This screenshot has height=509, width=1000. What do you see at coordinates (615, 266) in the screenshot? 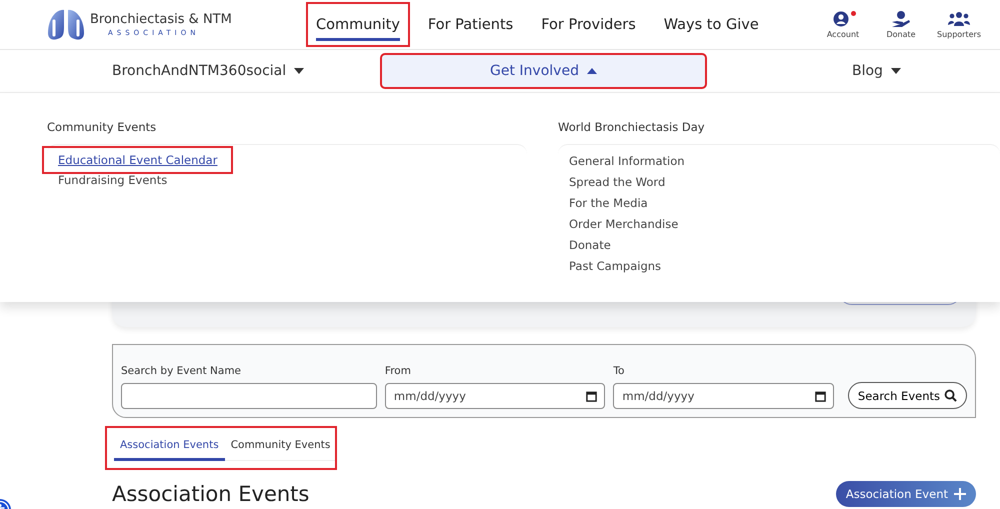
I see `menu-link: Past Campaigns` at bounding box center [615, 266].